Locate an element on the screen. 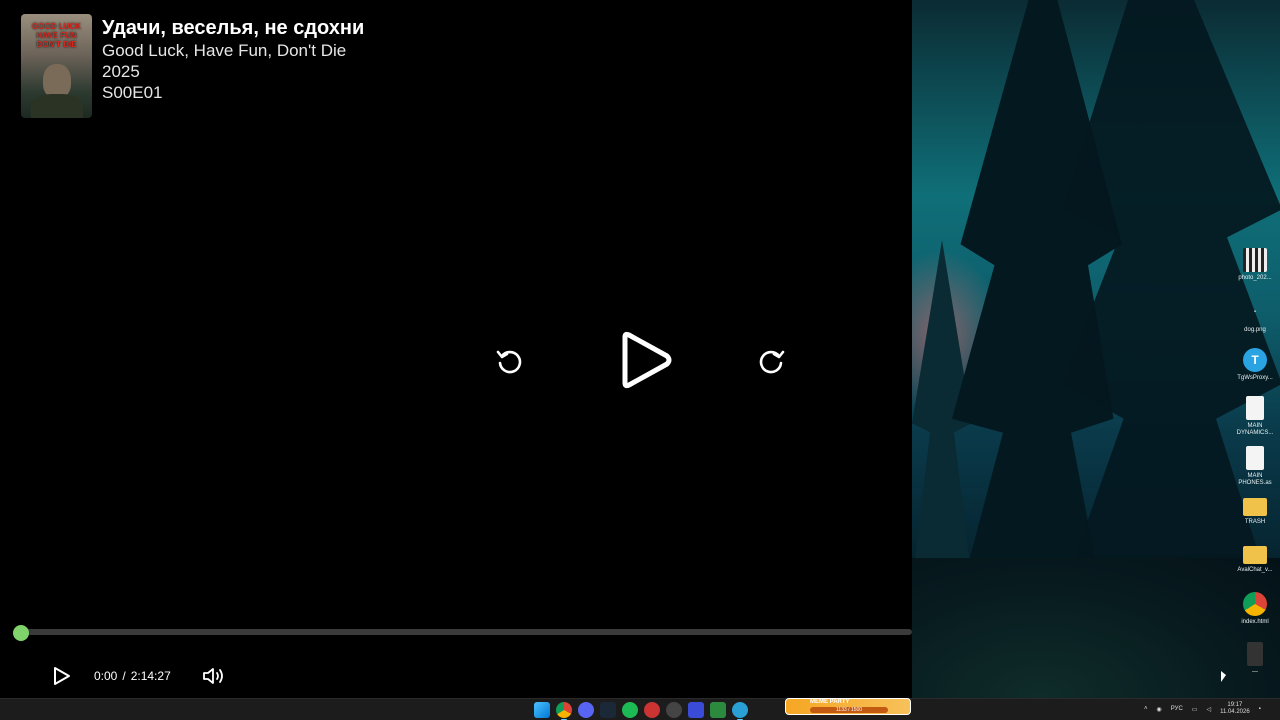  start-button is located at coordinates (542, 710).